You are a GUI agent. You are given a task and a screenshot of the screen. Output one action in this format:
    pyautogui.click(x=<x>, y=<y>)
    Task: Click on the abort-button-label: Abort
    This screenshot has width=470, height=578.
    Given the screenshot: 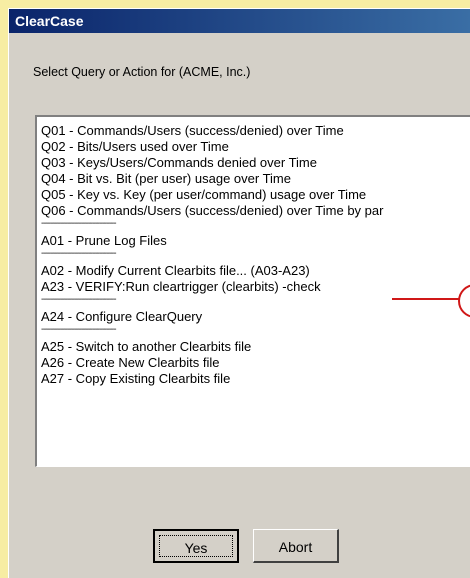 What is the action you would take?
    pyautogui.click(x=295, y=547)
    